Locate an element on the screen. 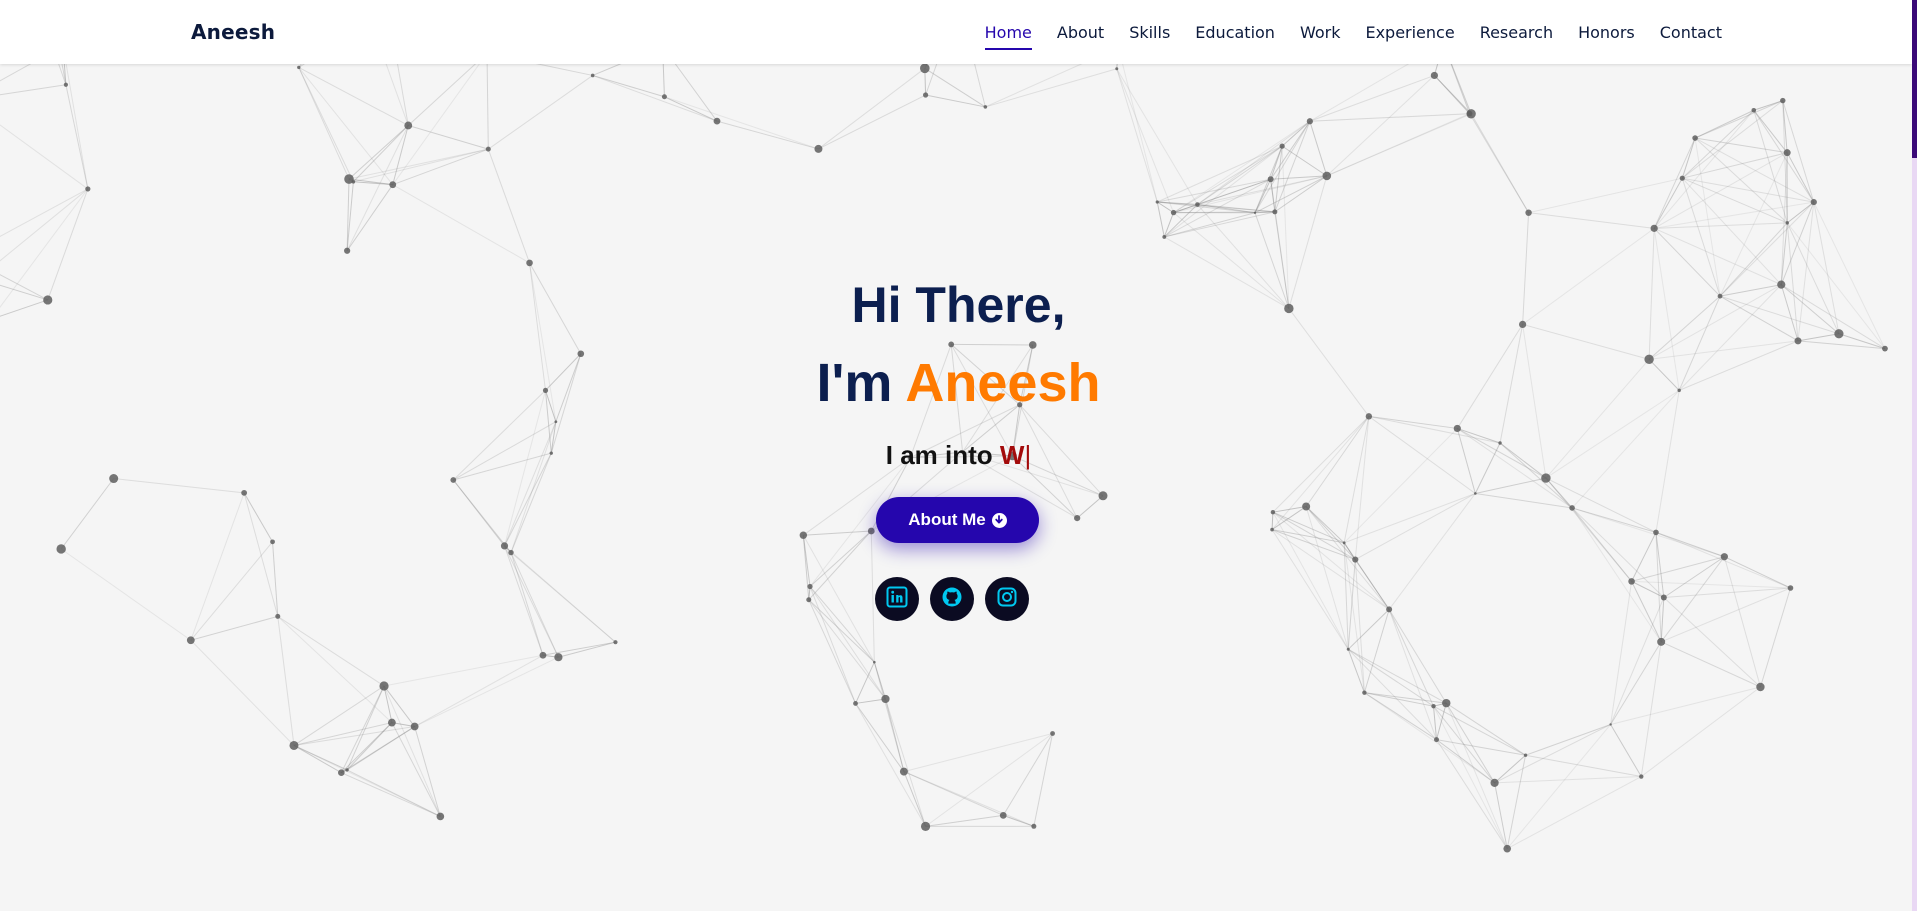  typed-tagline: I am into W| is located at coordinates (958, 455).